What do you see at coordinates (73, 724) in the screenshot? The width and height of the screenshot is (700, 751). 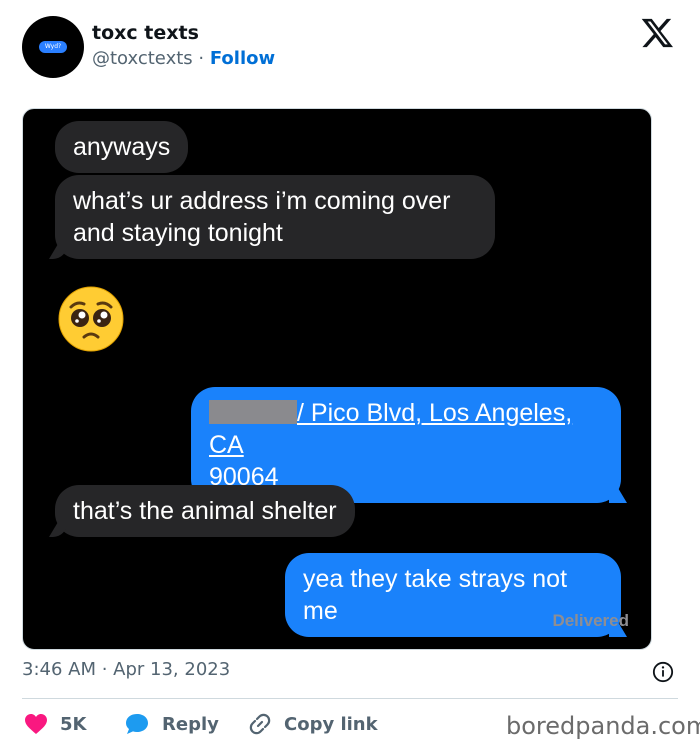 I see `like-count: 5K` at bounding box center [73, 724].